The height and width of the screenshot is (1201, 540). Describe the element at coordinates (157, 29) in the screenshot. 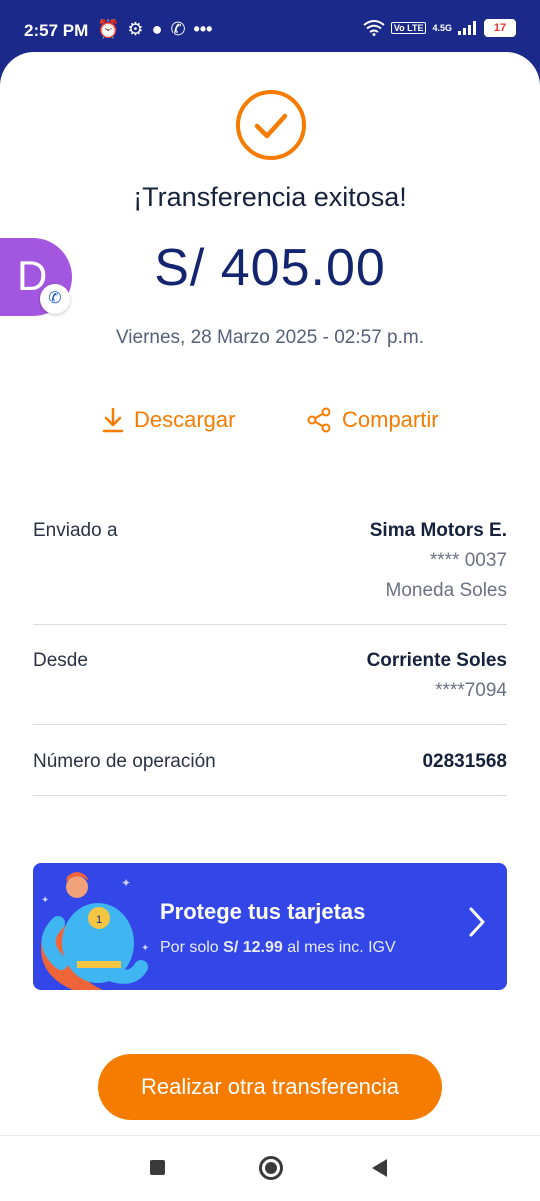

I see `chat-icon: ●` at that location.